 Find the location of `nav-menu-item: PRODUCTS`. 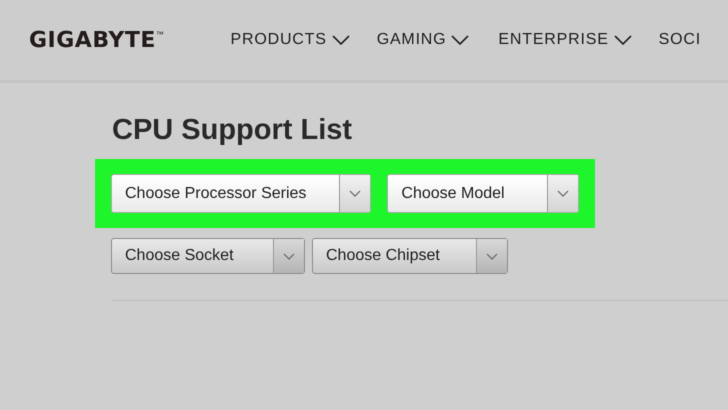

nav-menu-item: PRODUCTS is located at coordinates (290, 40).